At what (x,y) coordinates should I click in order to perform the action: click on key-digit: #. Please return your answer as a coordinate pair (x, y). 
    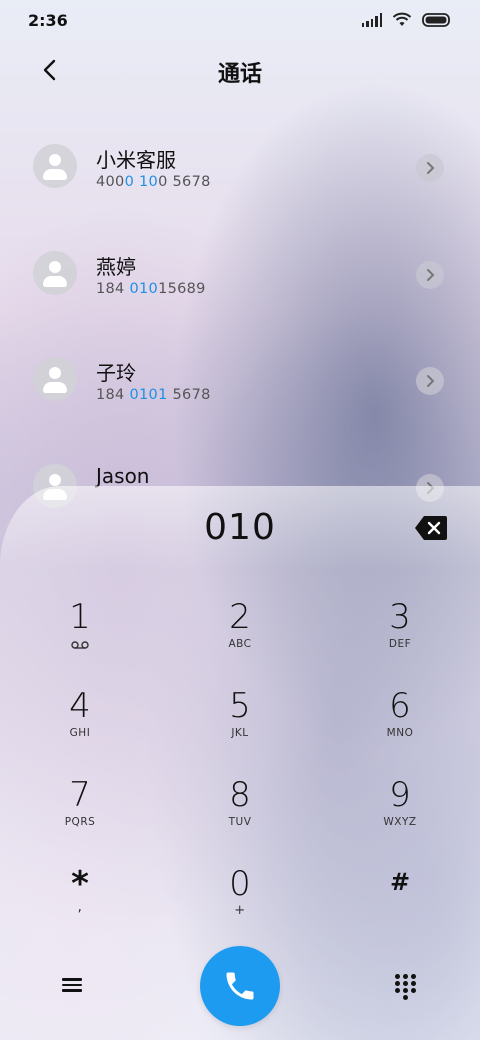
    Looking at the image, I should click on (400, 882).